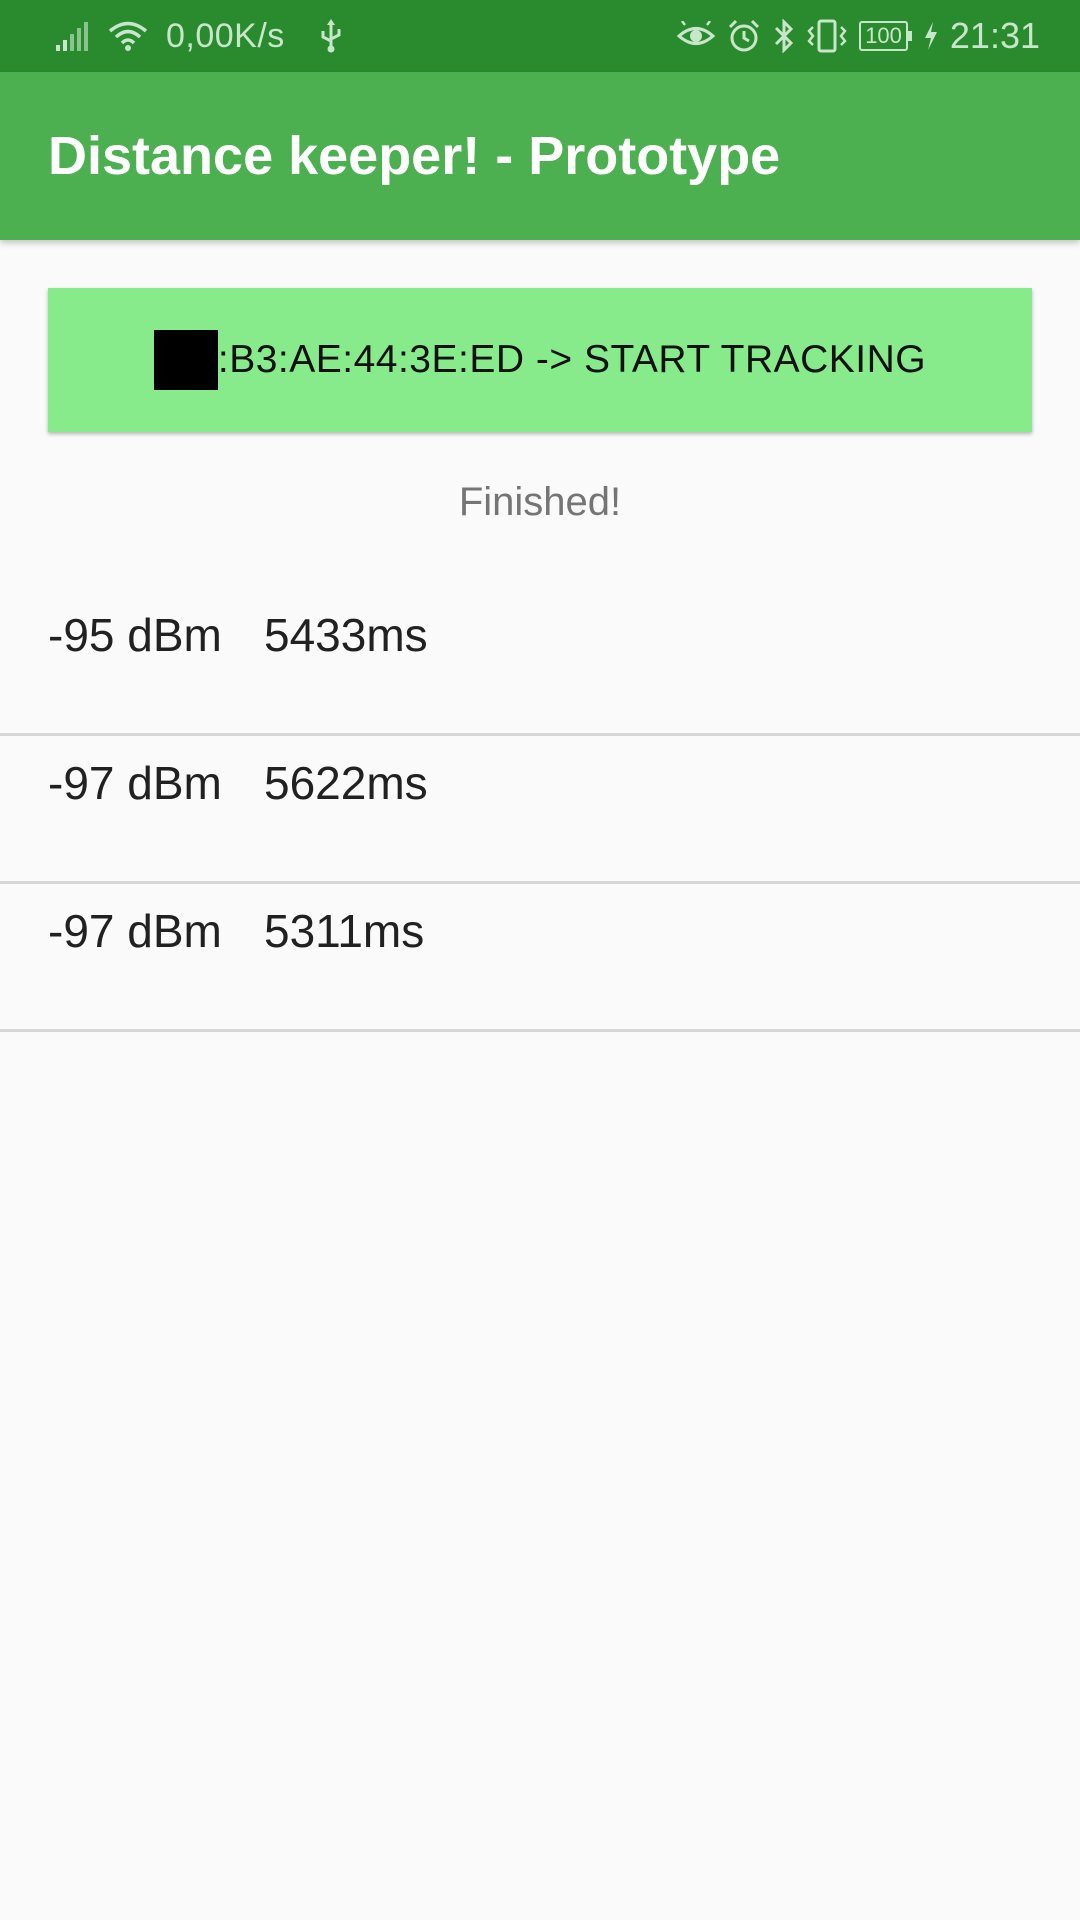 This screenshot has width=1080, height=1920. I want to click on alarm-icon, so click(744, 36).